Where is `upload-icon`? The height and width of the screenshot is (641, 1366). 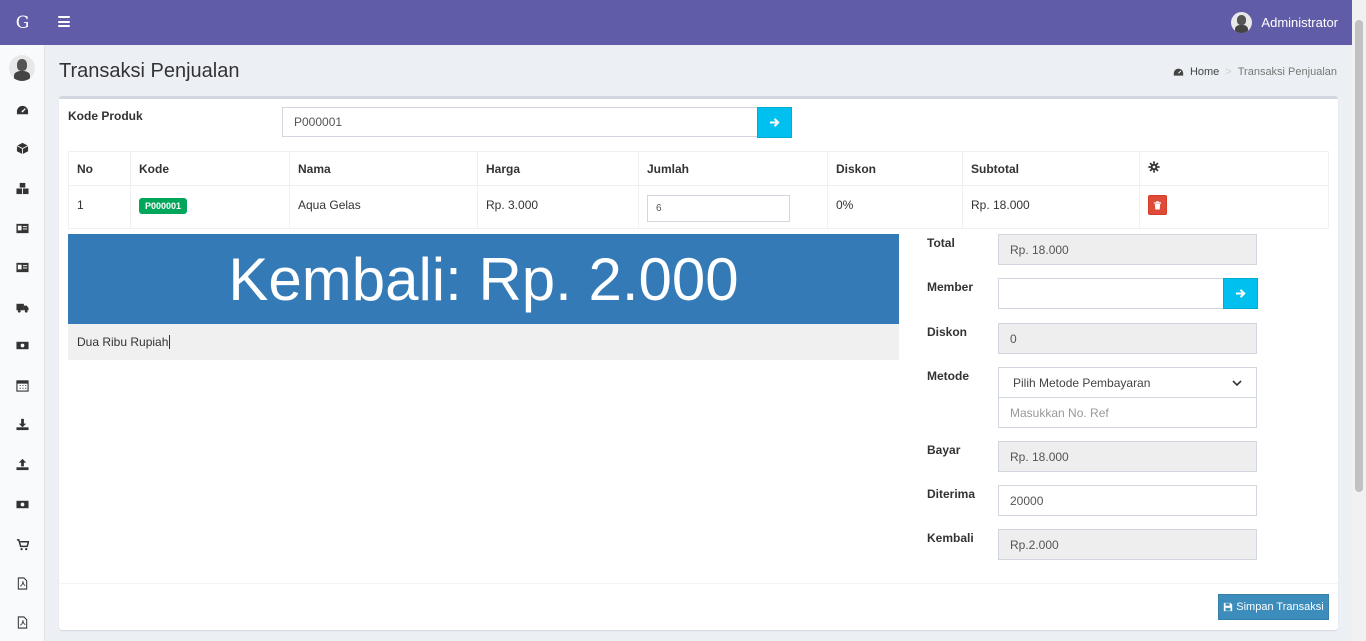
upload-icon is located at coordinates (22, 464).